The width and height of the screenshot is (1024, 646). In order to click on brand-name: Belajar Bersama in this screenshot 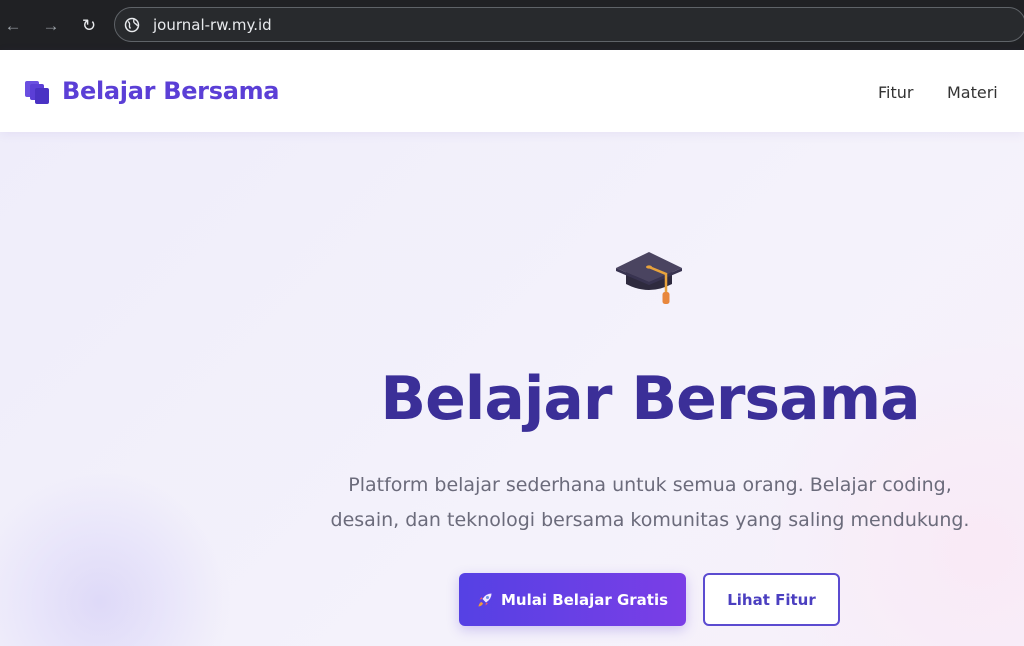, I will do `click(171, 91)`.